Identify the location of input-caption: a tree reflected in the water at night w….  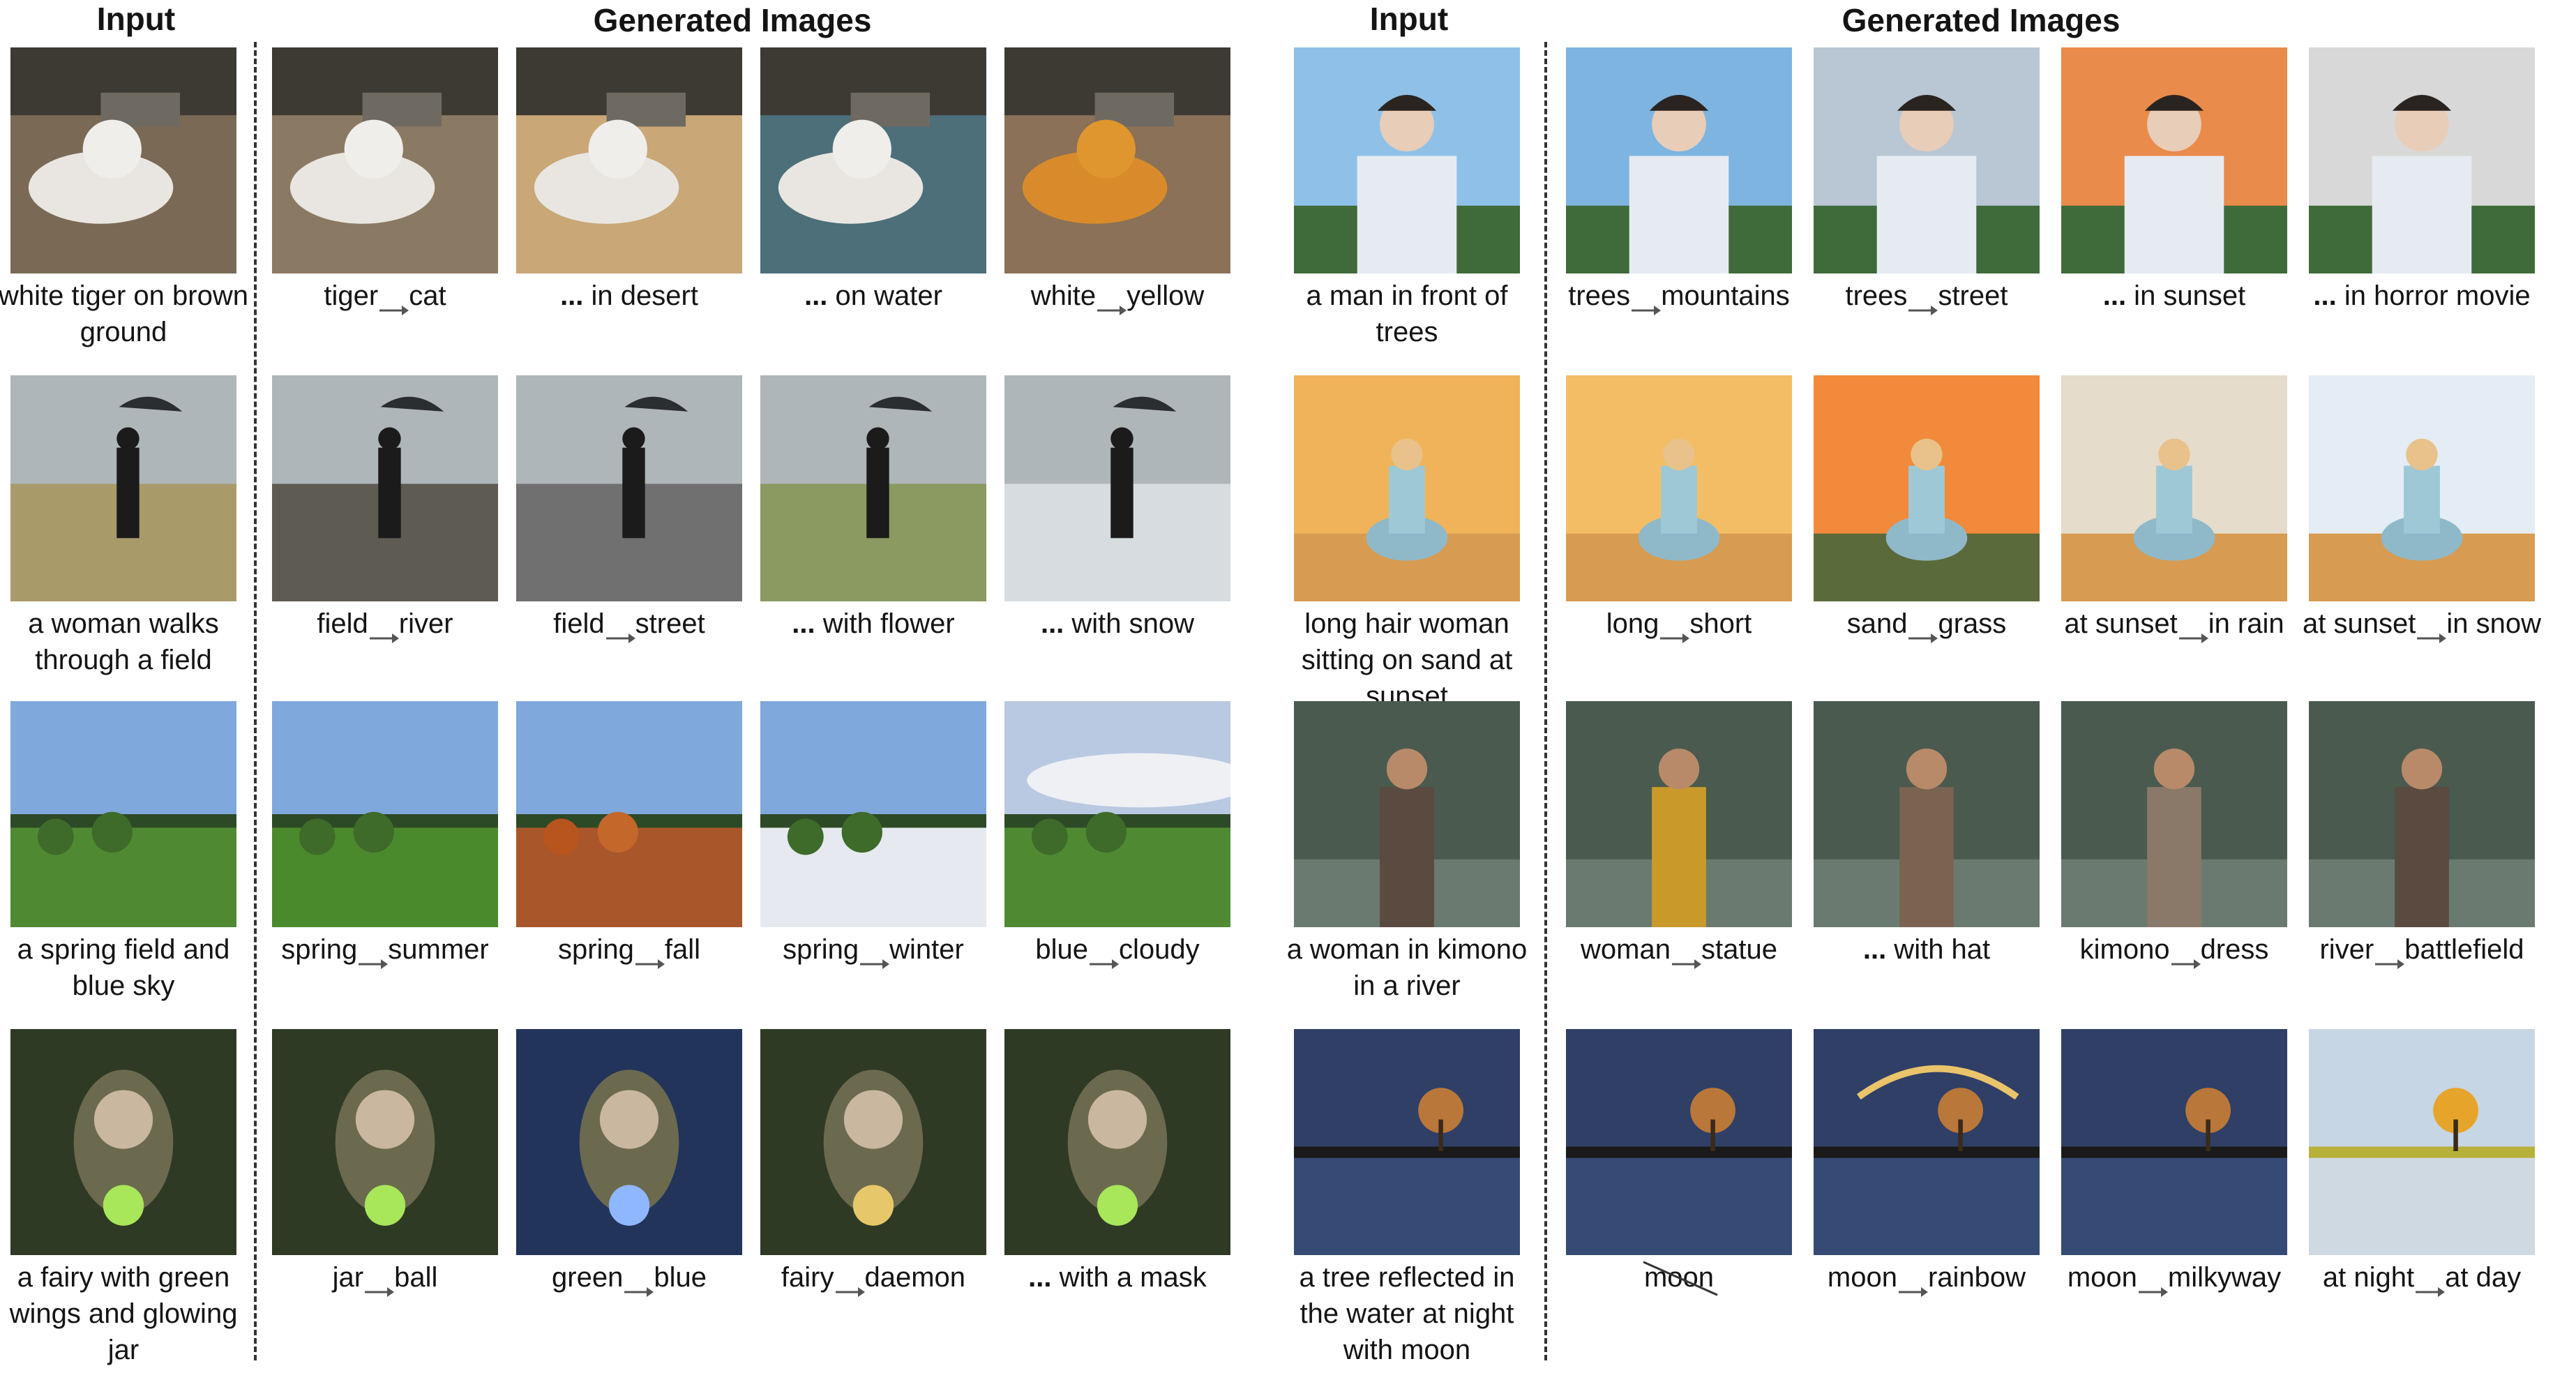
(1407, 1313).